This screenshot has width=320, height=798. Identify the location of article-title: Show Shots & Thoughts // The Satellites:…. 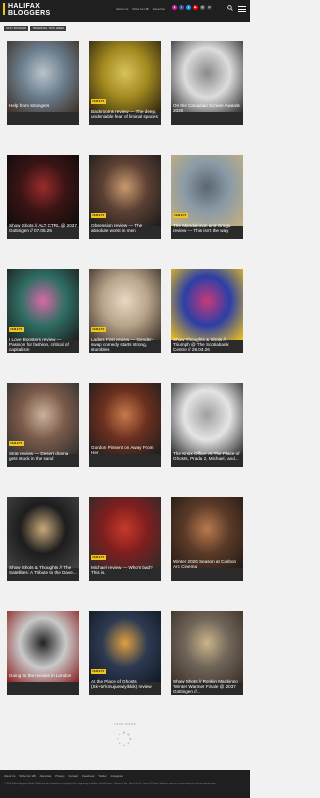
(43, 570).